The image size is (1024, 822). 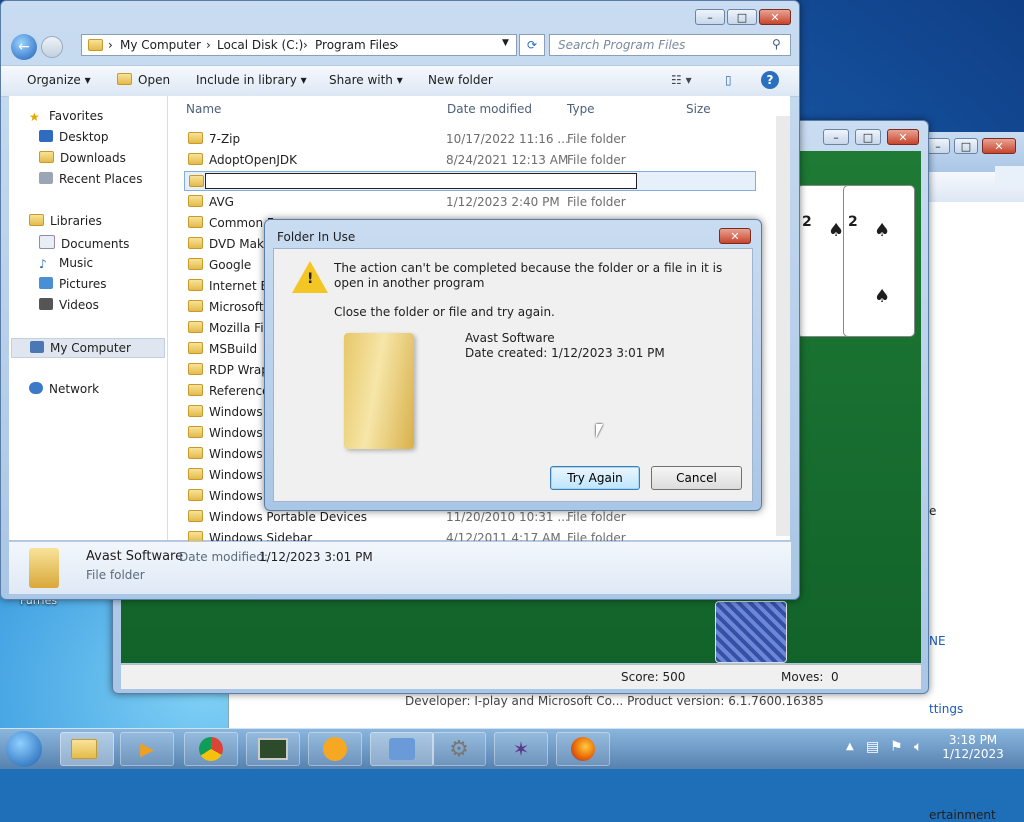 What do you see at coordinates (54, 80) in the screenshot?
I see `organize-label: Organize` at bounding box center [54, 80].